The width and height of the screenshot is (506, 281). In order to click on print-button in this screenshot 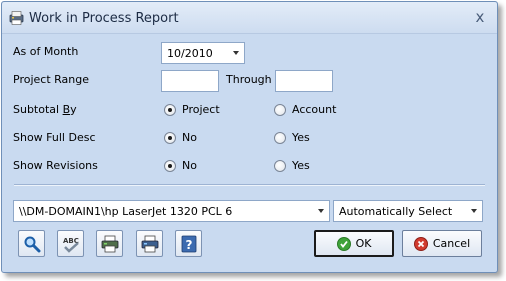, I will do `click(109, 243)`.